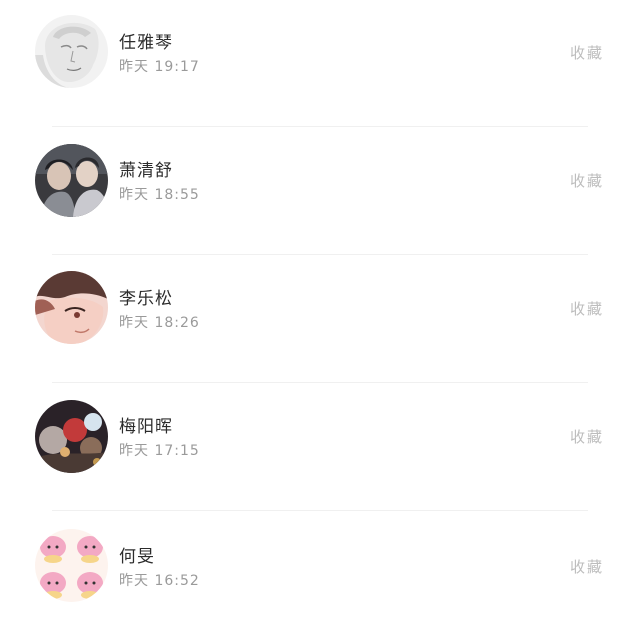 The width and height of the screenshot is (640, 625). Describe the element at coordinates (159, 195) in the screenshot. I see `message-time: 昨天 18:55` at that location.